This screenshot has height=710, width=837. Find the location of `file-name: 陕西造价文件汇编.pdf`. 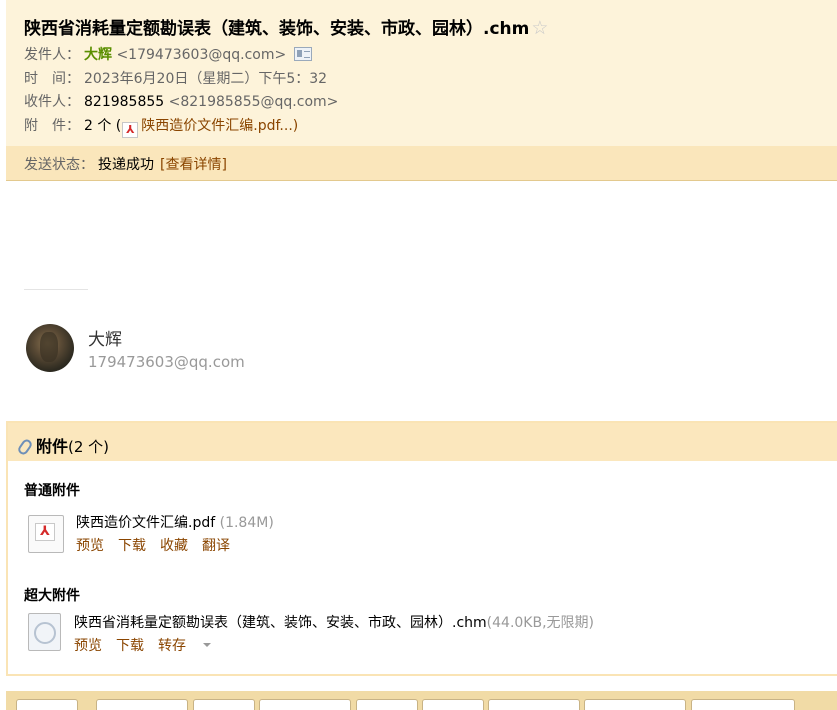

file-name: 陕西造价文件汇编.pdf is located at coordinates (145, 523).